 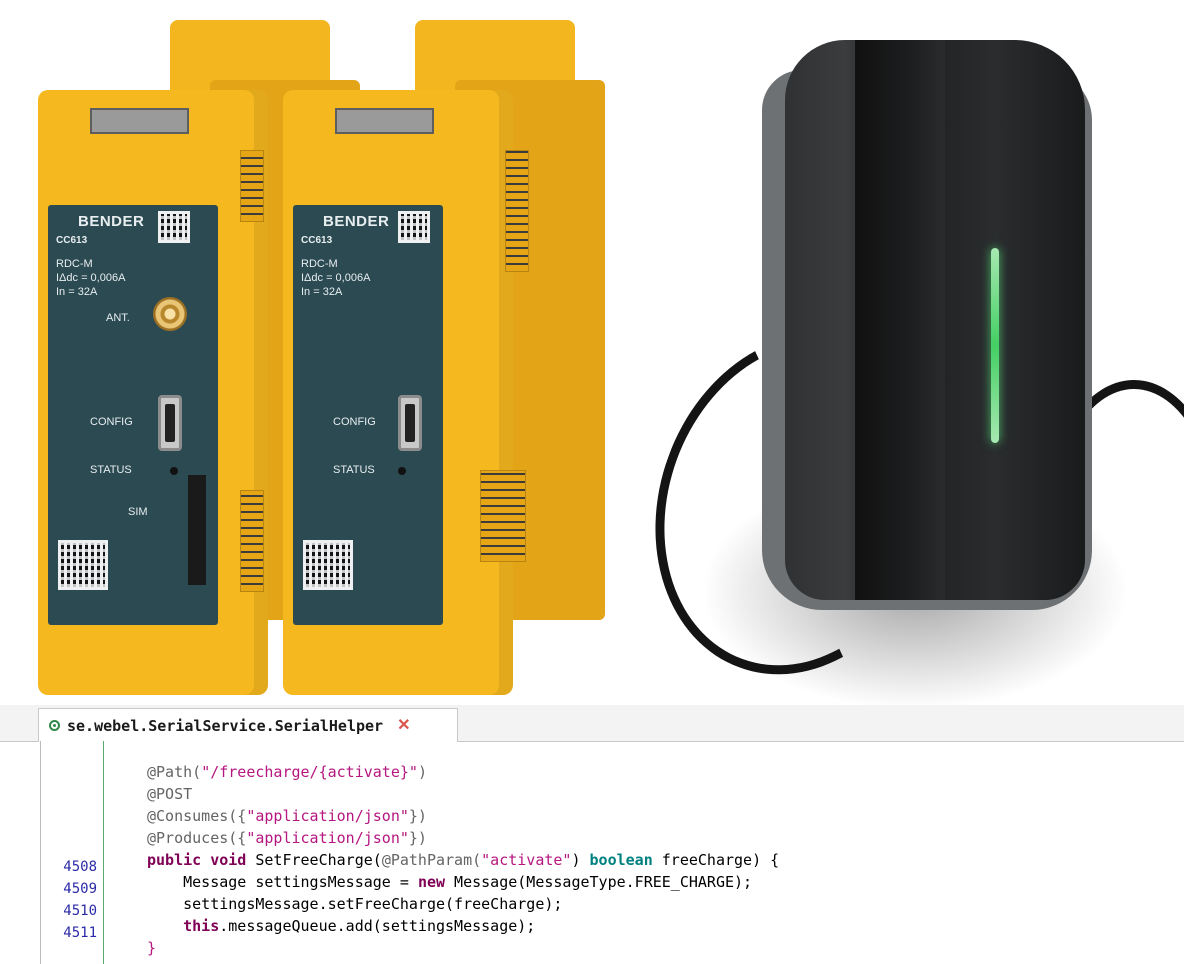 I want to click on closing-brace: }, so click(x=152, y=948).